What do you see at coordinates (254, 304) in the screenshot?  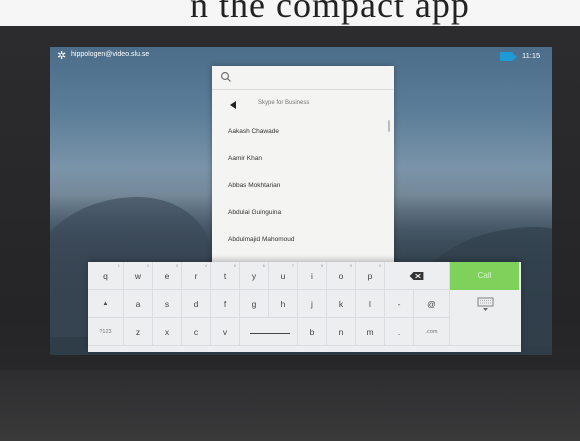 I see `key-g: g` at bounding box center [254, 304].